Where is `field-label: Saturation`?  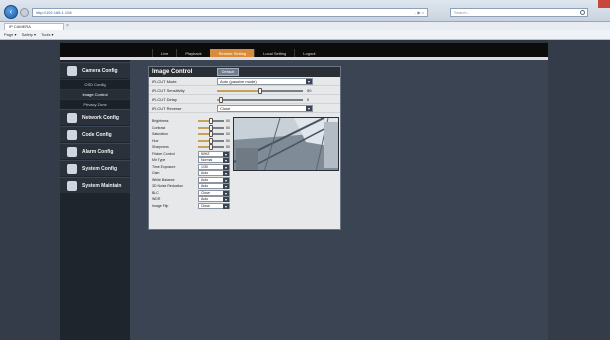 field-label: Saturation is located at coordinates (160, 134).